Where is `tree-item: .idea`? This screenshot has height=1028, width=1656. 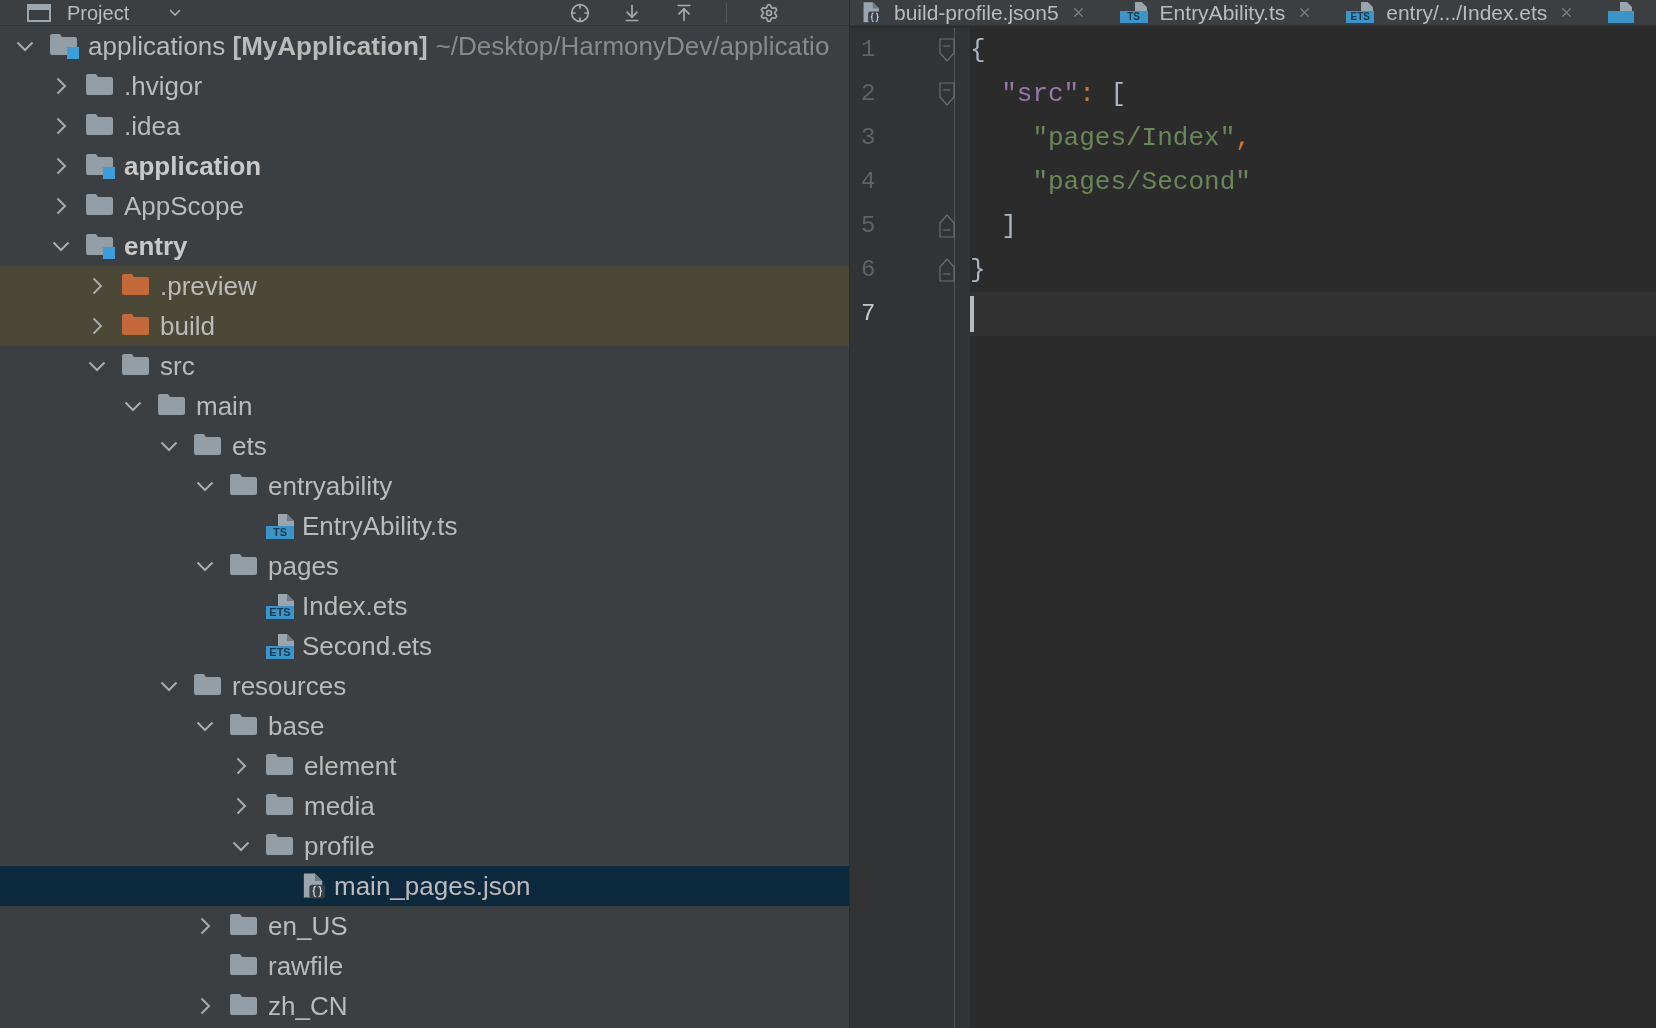
tree-item: .idea is located at coordinates (424, 126).